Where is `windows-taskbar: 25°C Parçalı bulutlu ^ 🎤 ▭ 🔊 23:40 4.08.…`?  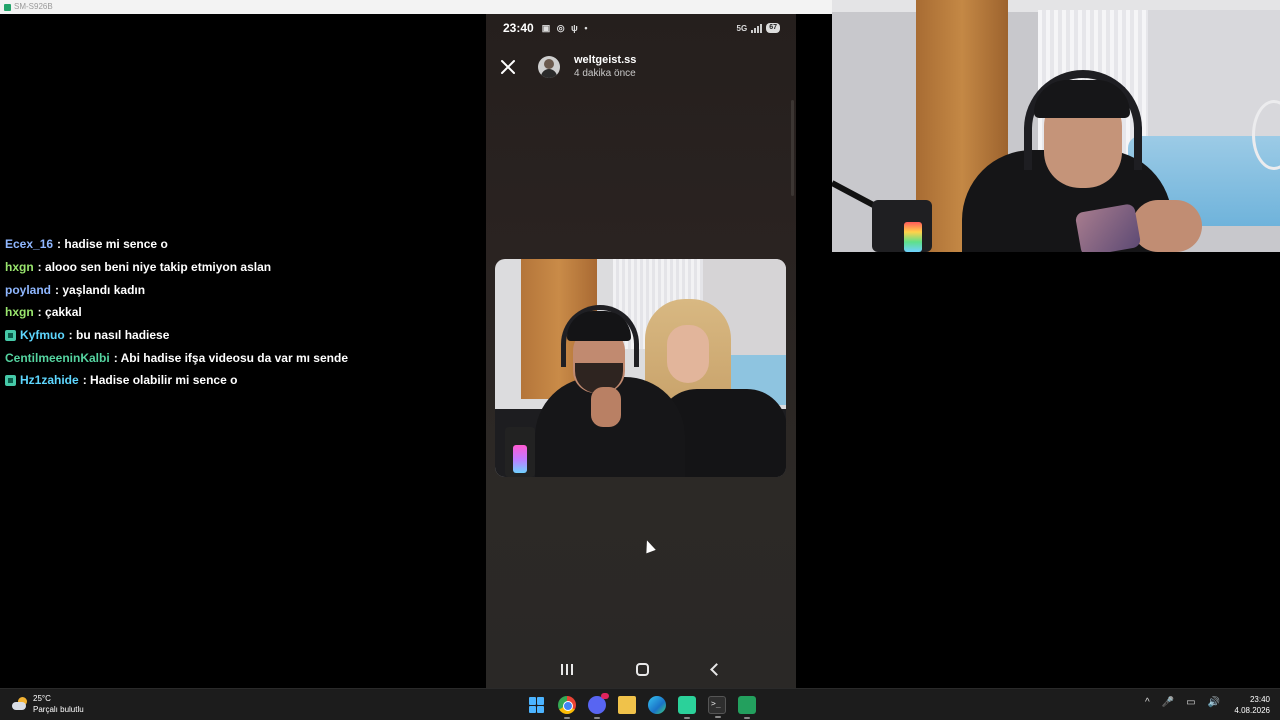 windows-taskbar: 25°C Parçalı bulutlu ^ 🎤 ▭ 🔊 23:40 4.08.… is located at coordinates (640, 704).